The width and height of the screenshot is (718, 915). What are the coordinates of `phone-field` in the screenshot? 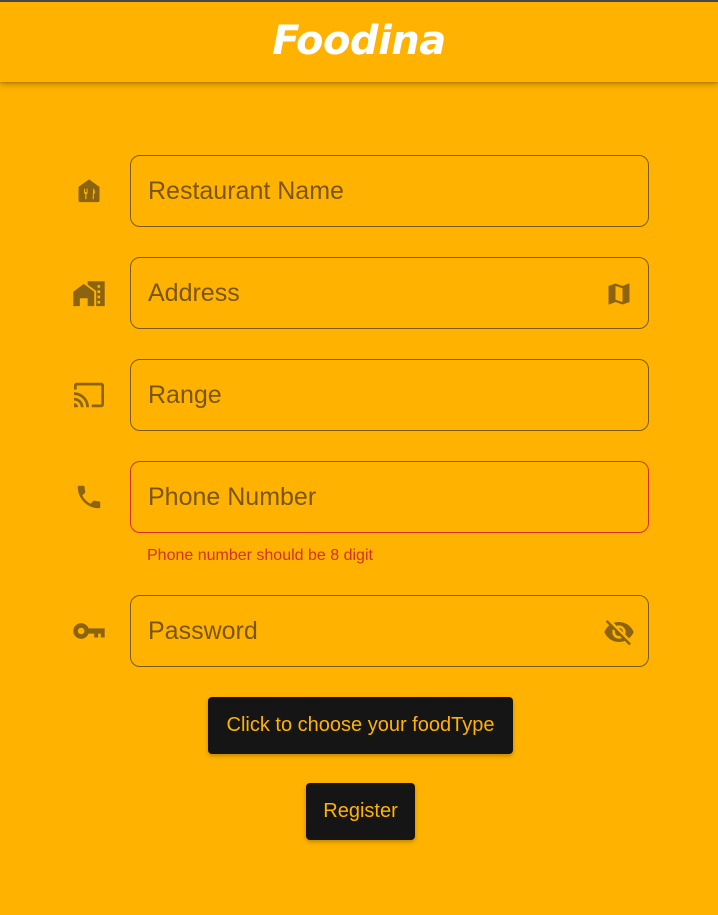 It's located at (389, 497).